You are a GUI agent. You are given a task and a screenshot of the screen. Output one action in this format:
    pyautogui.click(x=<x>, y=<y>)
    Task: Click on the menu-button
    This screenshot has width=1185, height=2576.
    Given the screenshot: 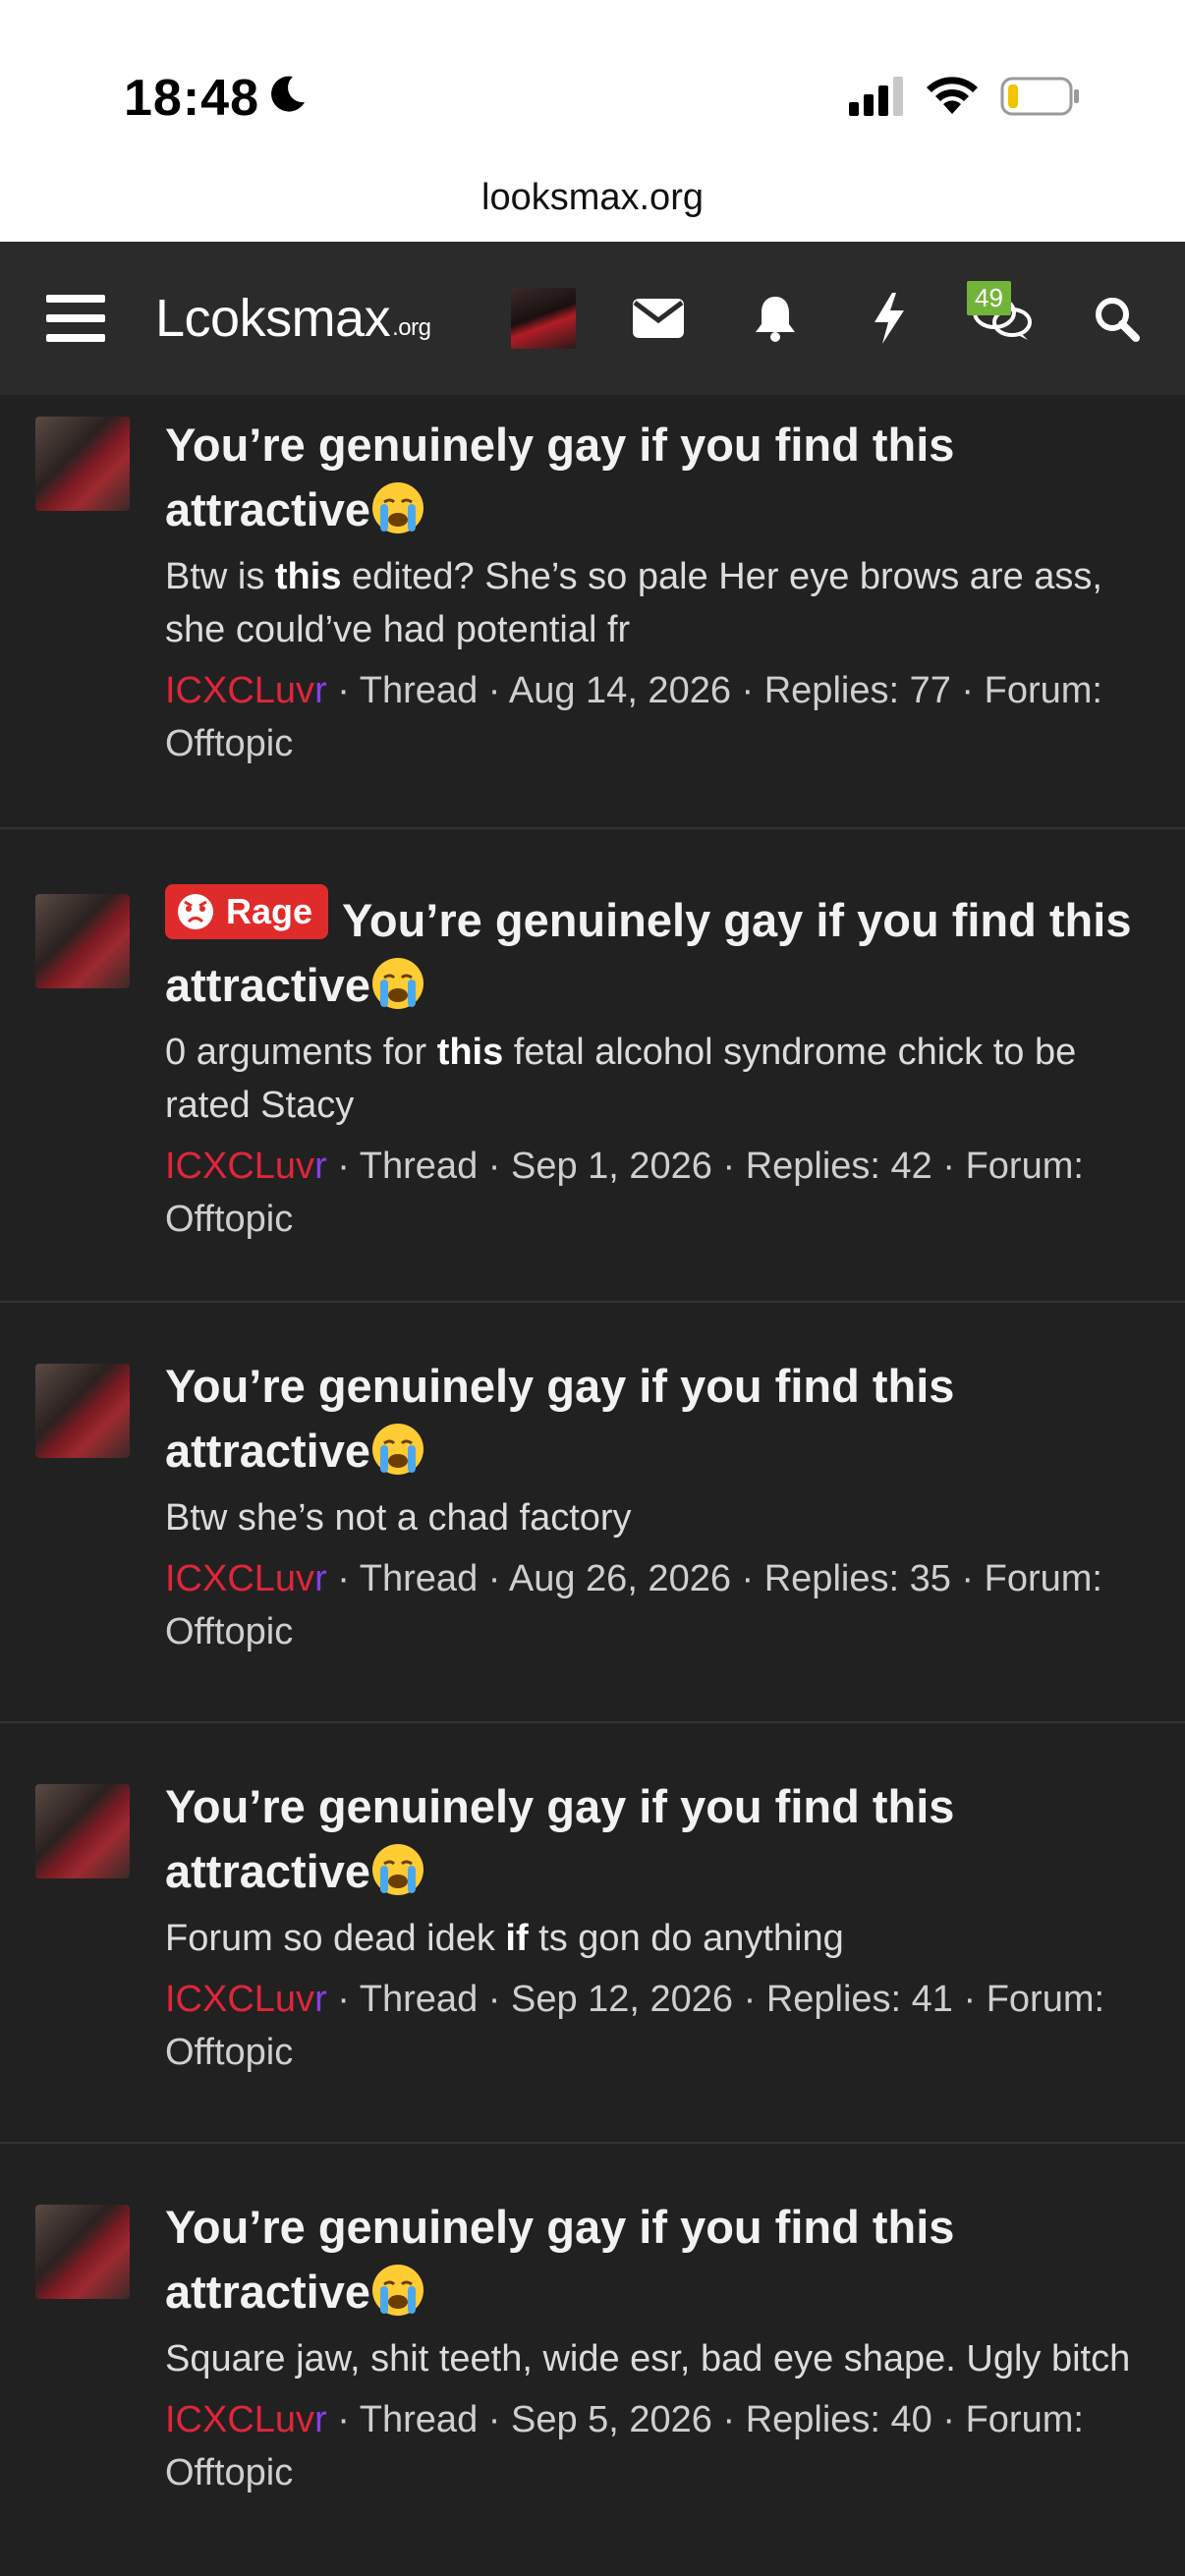 What is the action you would take?
    pyautogui.click(x=76, y=318)
    